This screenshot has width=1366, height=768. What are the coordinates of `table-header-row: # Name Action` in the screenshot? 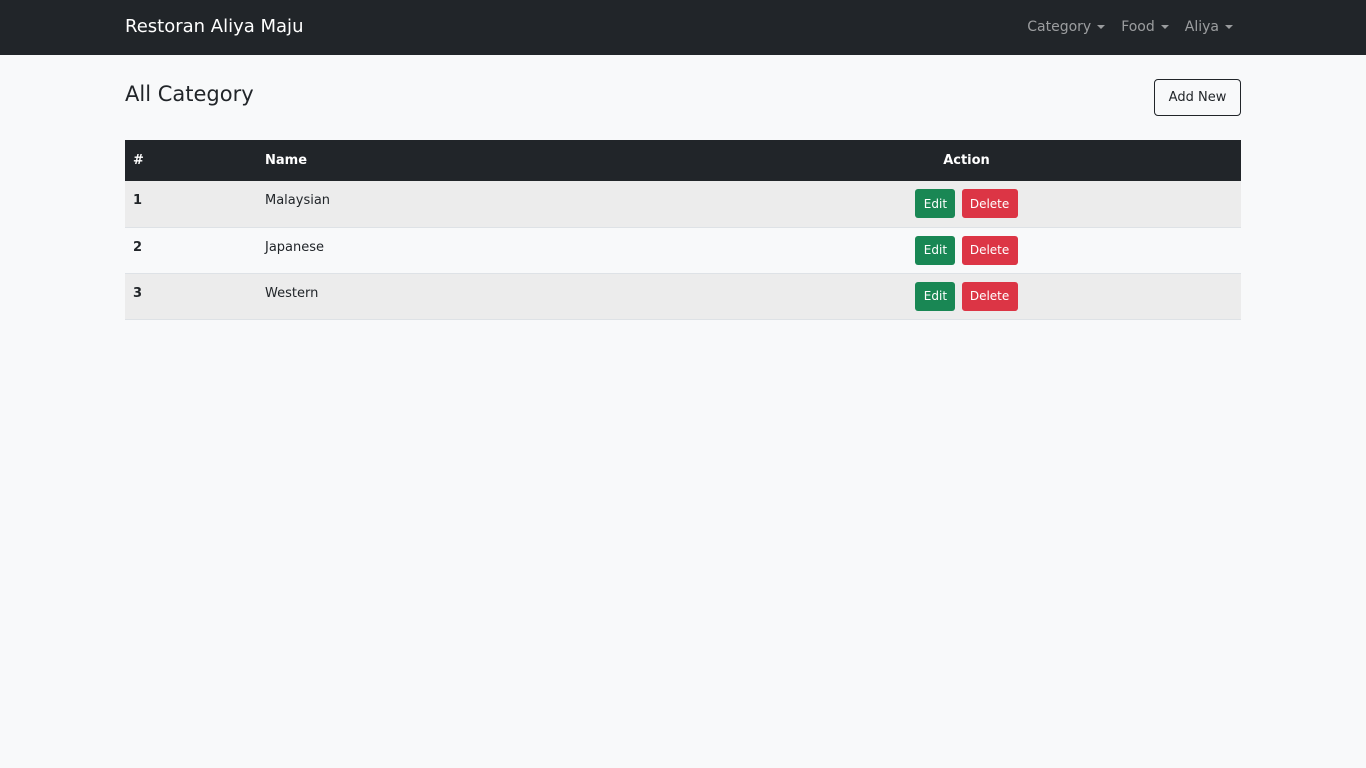 It's located at (683, 160).